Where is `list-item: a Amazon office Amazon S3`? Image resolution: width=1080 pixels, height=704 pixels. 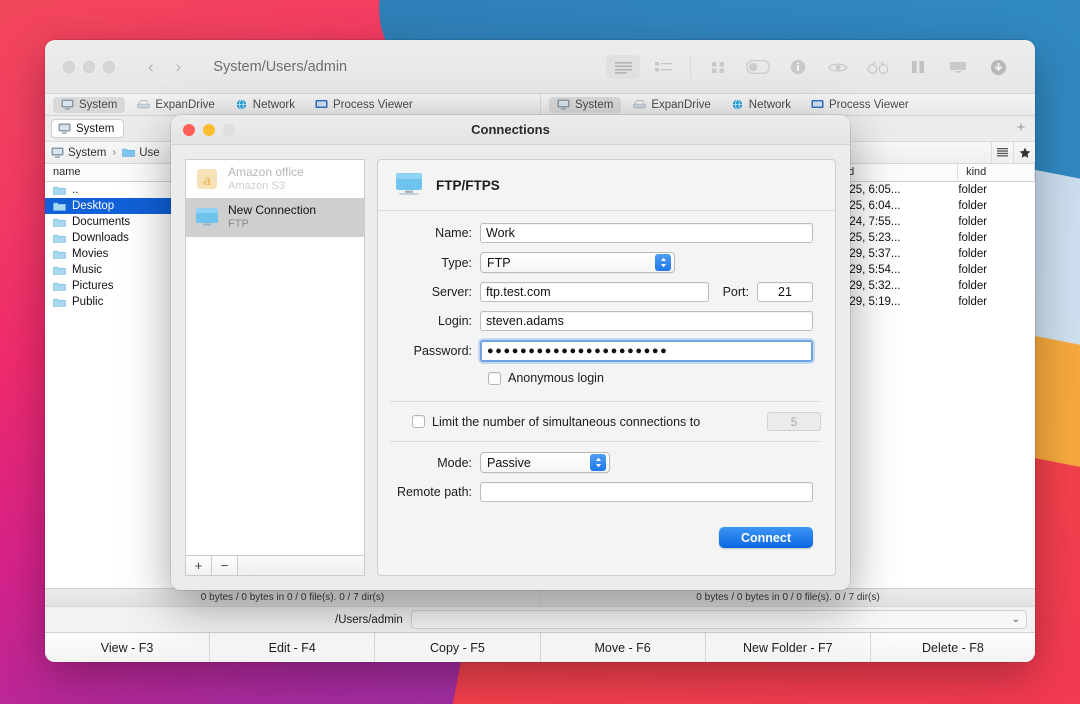
list-item: a Amazon office Amazon S3 is located at coordinates (275, 179).